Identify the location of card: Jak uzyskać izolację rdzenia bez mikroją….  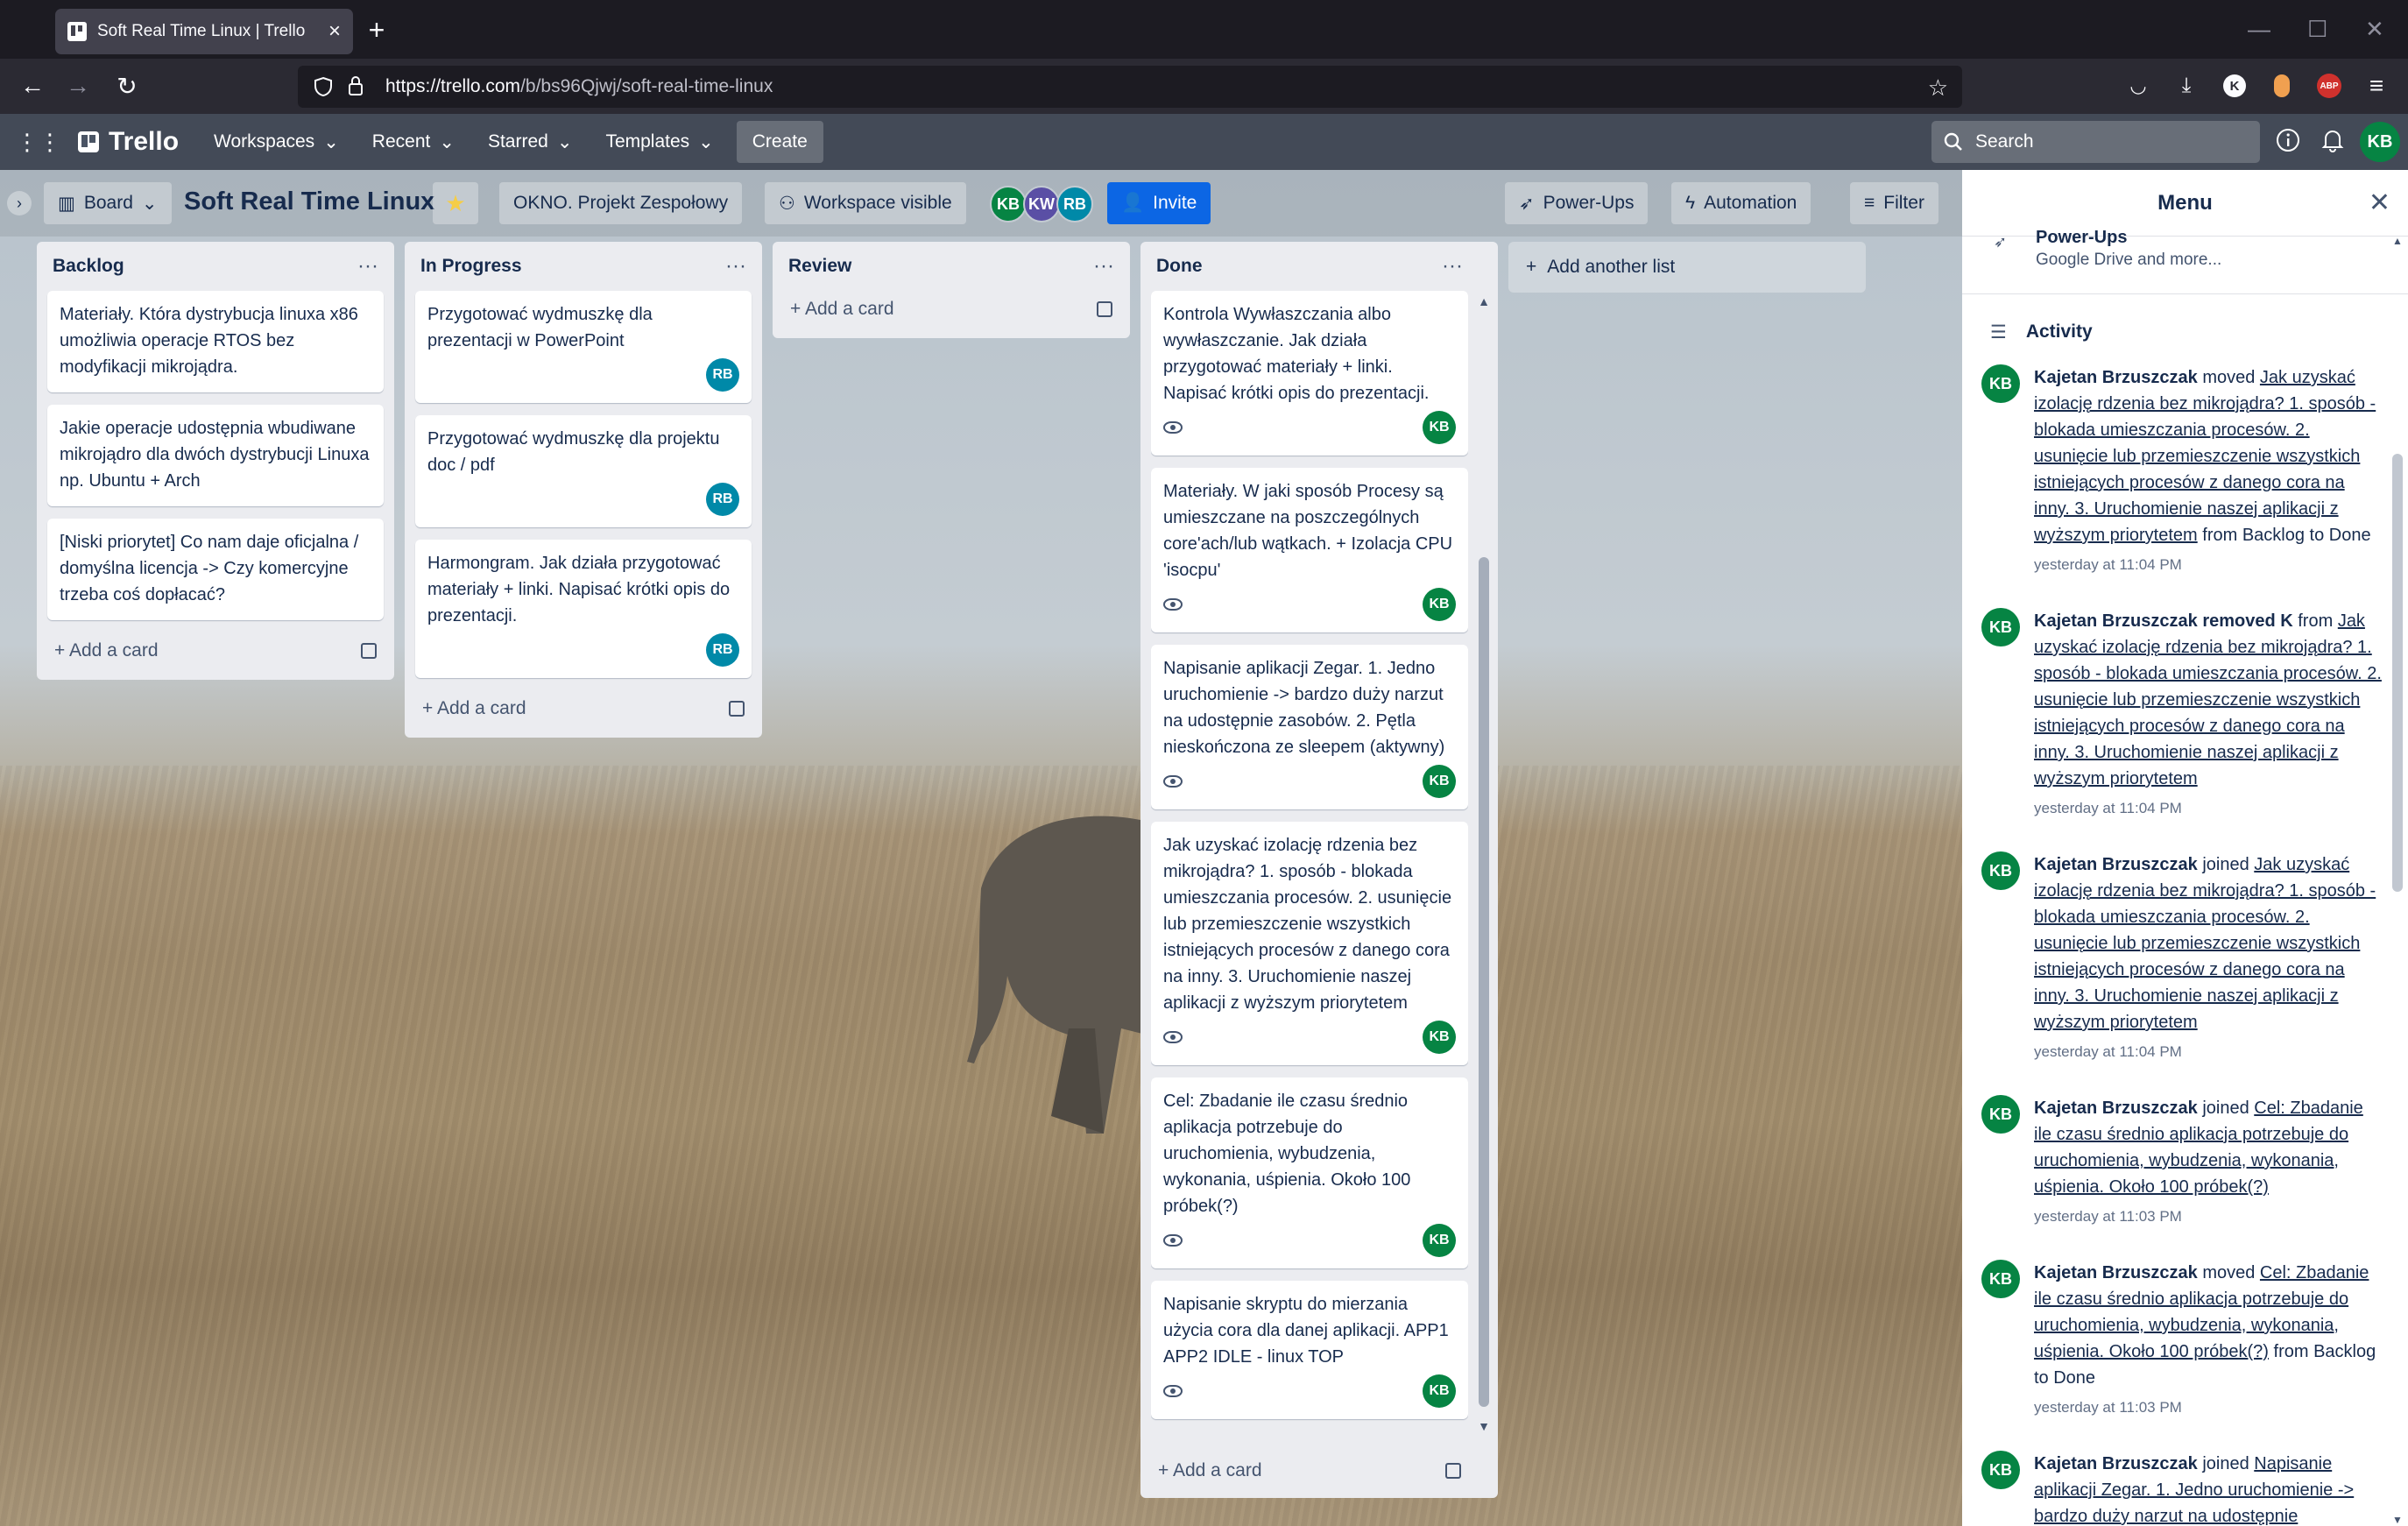
(1309, 943).